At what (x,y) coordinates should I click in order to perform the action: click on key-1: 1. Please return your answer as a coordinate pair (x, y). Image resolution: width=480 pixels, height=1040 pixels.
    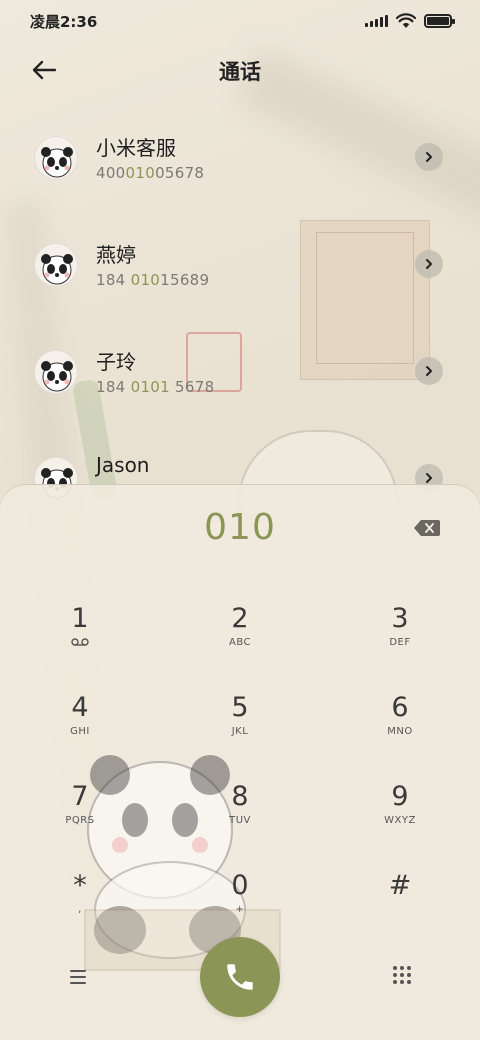
    Looking at the image, I should click on (80, 629).